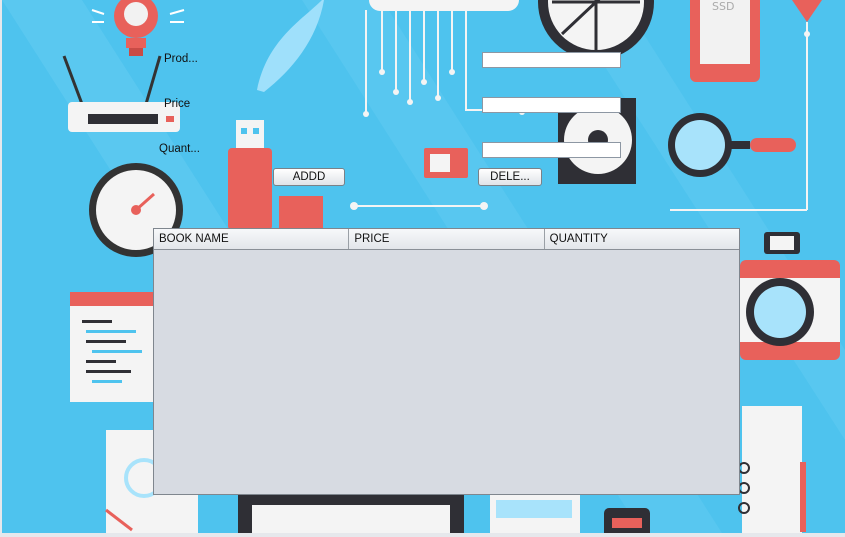  I want to click on column-header-quantity: QUANTITY, so click(642, 239).